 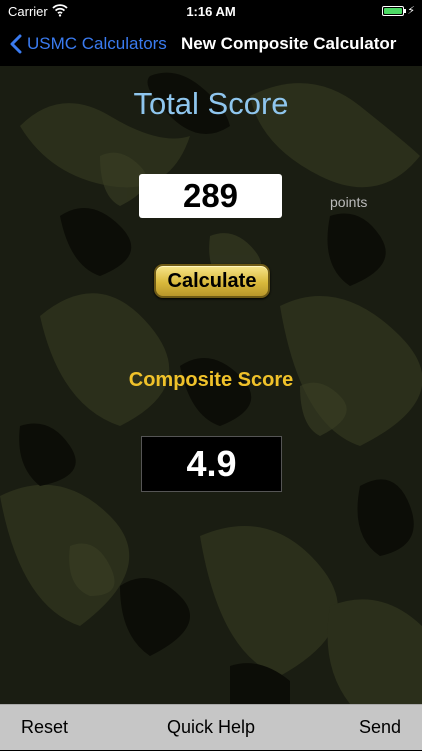 What do you see at coordinates (210, 196) in the screenshot?
I see `total-score-input` at bounding box center [210, 196].